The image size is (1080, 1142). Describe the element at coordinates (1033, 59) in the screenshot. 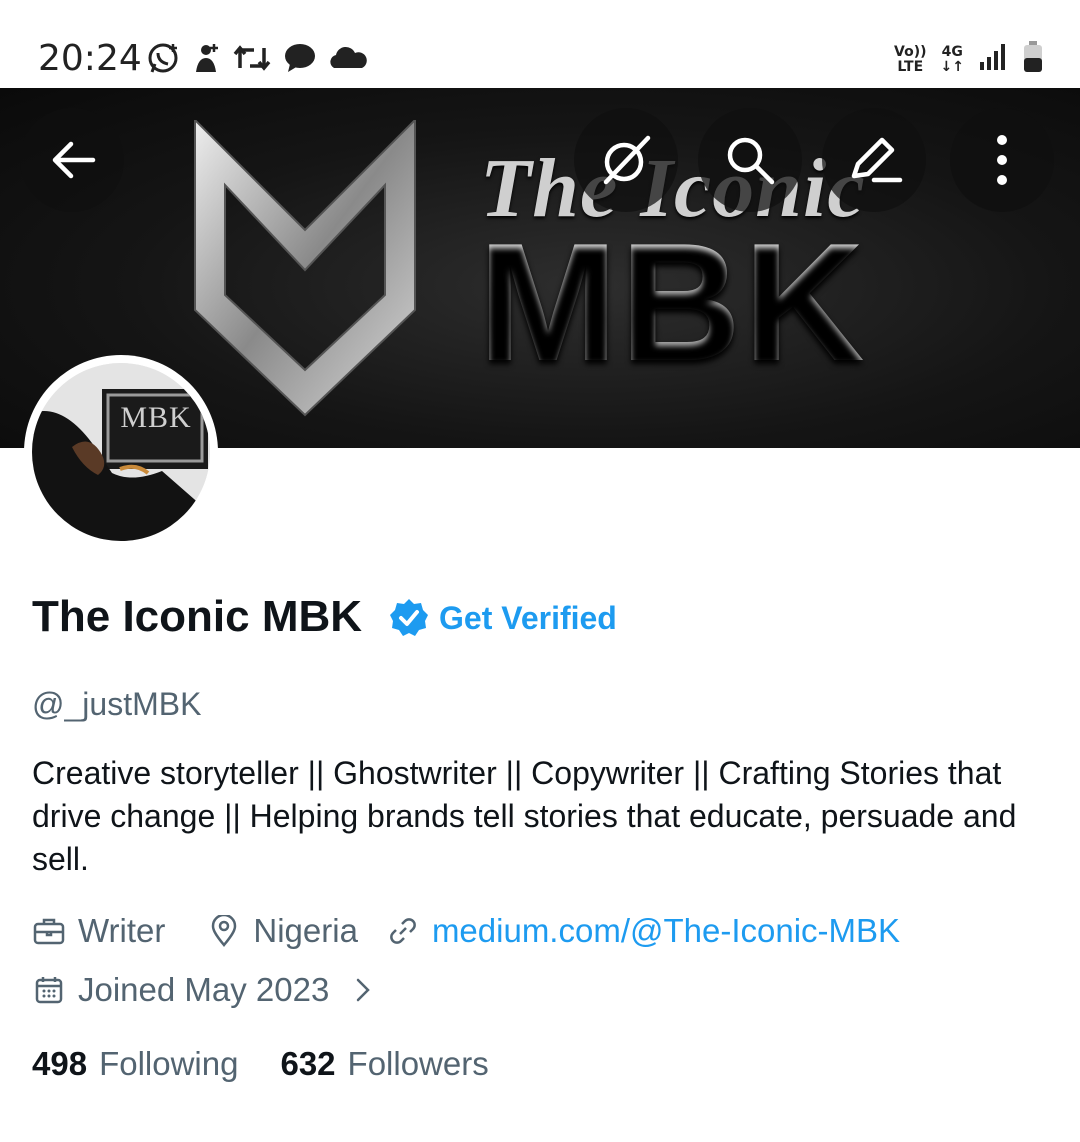

I see `battery-icon` at that location.